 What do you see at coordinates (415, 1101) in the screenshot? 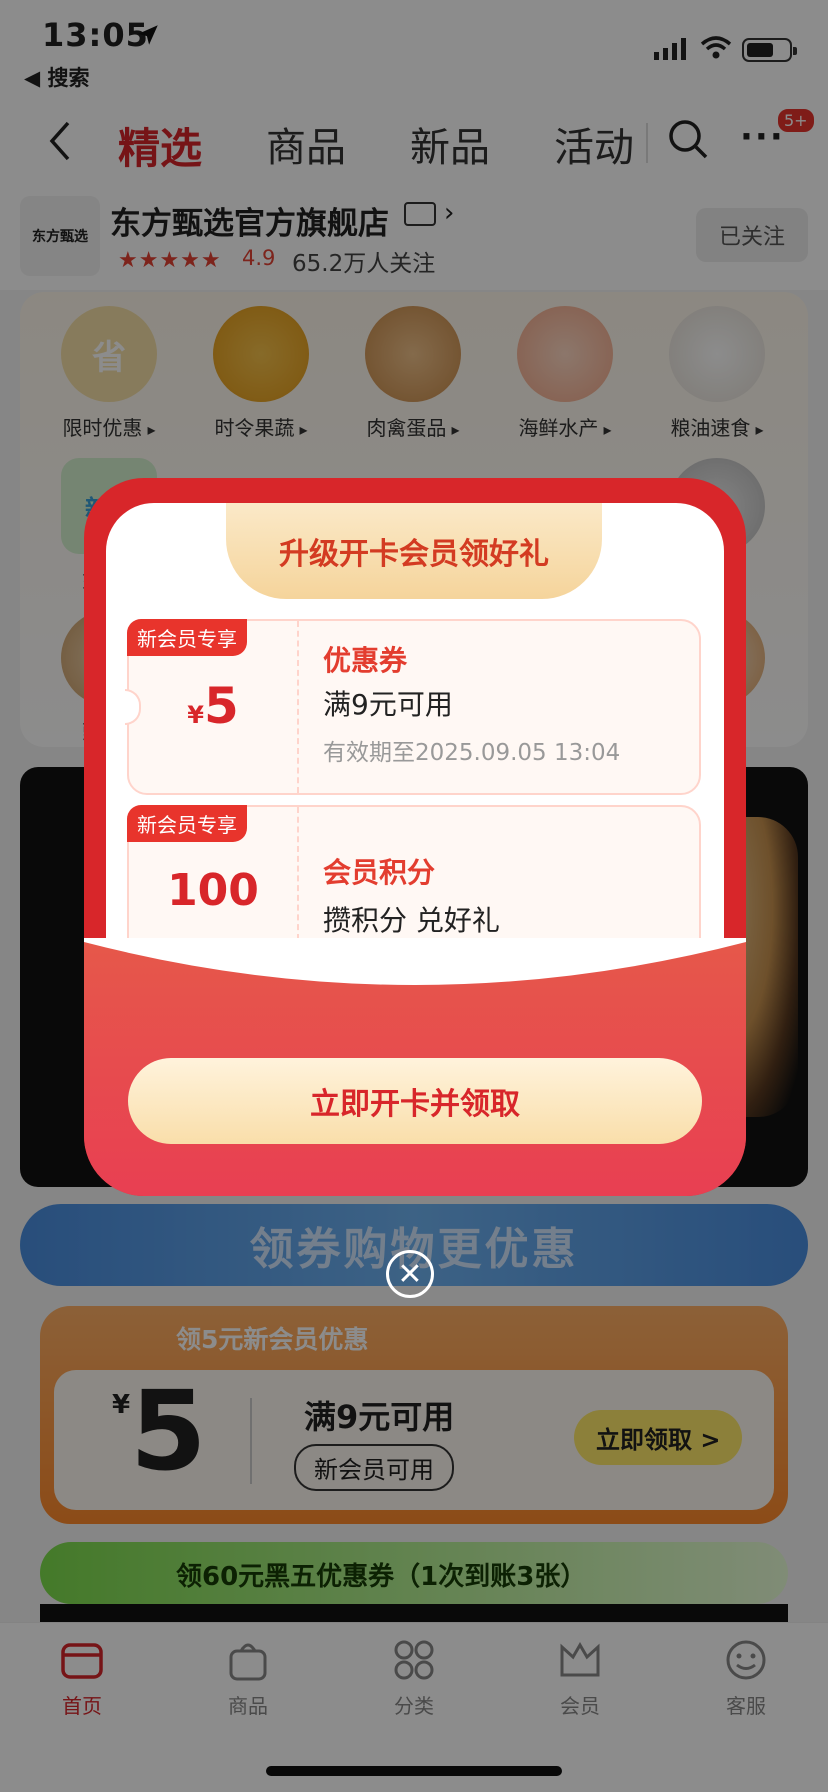
I see `open-card-claim-button: 立即开卡并领取` at bounding box center [415, 1101].